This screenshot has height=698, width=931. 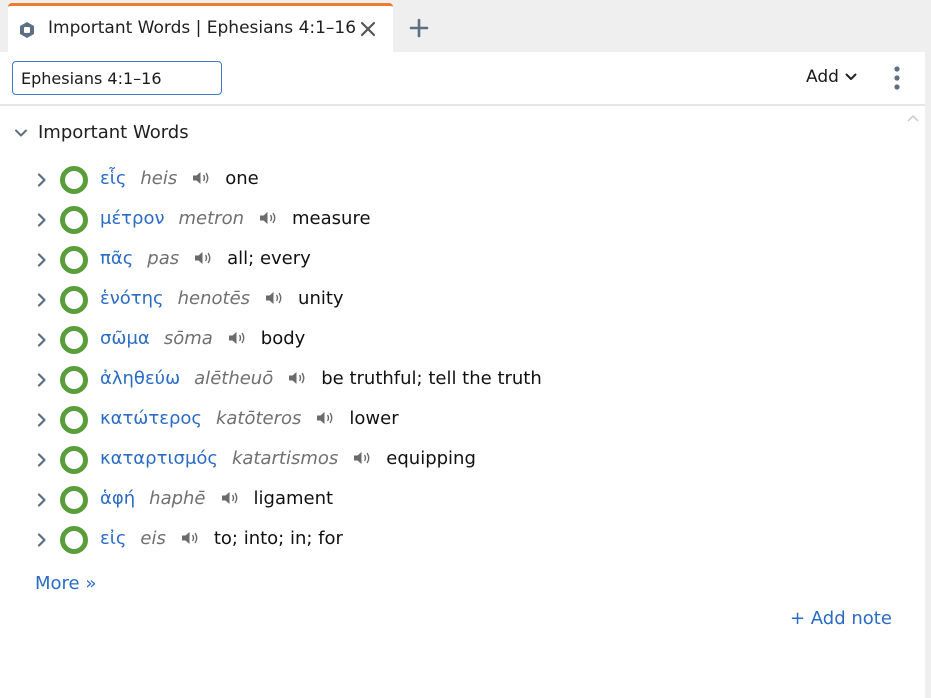 What do you see at coordinates (163, 258) in the screenshot?
I see `transliteration: pas` at bounding box center [163, 258].